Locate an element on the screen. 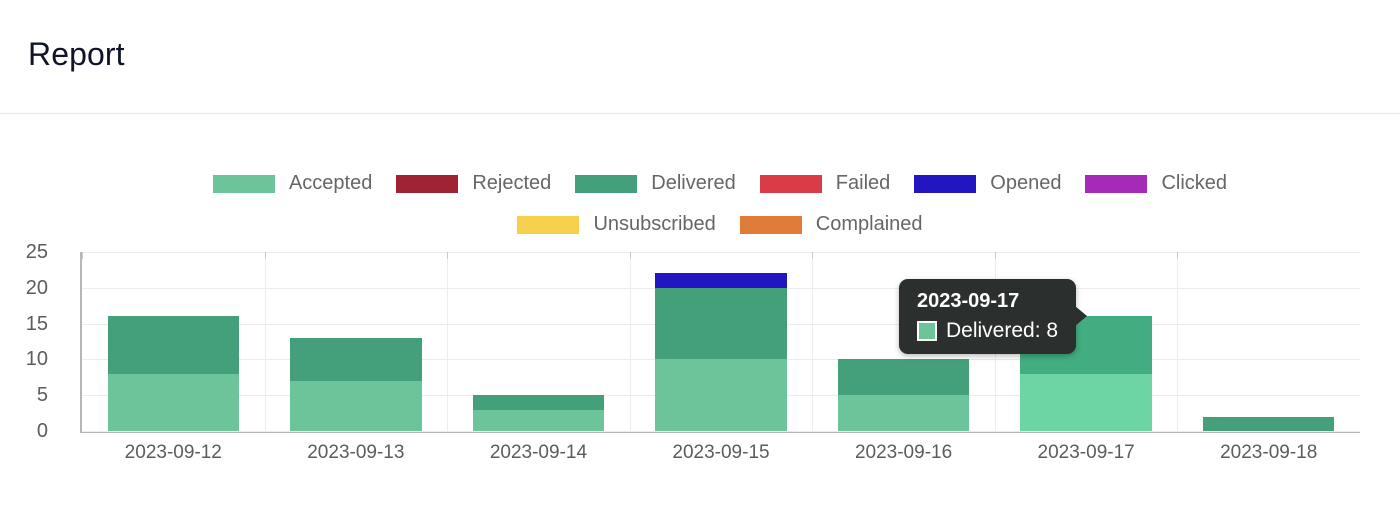  chart-tooltip: 2023-09-17 Delivered: 8 is located at coordinates (993, 316).